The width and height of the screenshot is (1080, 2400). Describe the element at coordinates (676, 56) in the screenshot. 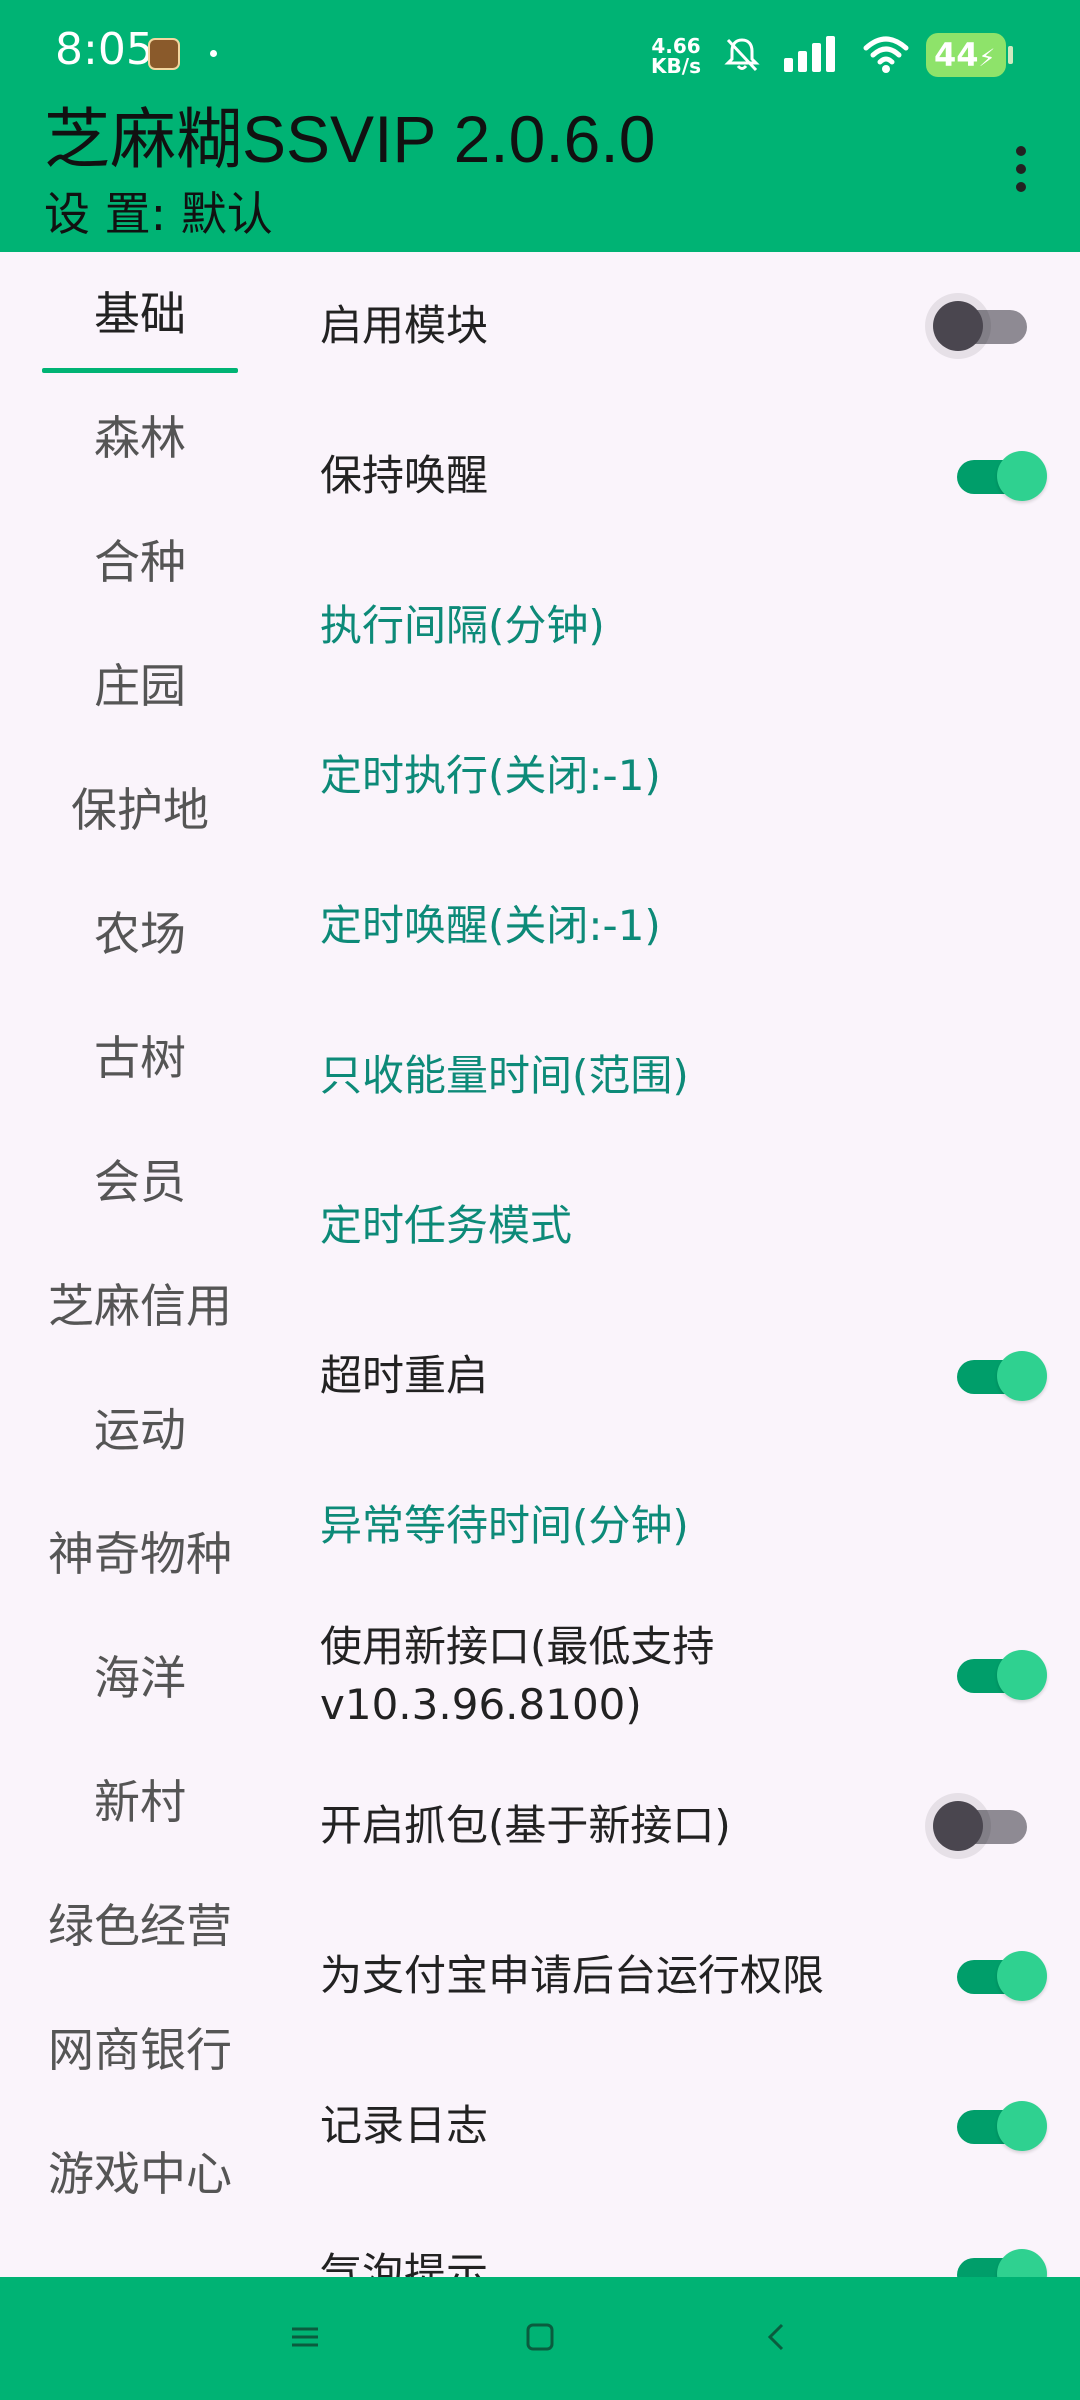

I see `network-speed: 4.66 KB/s` at that location.